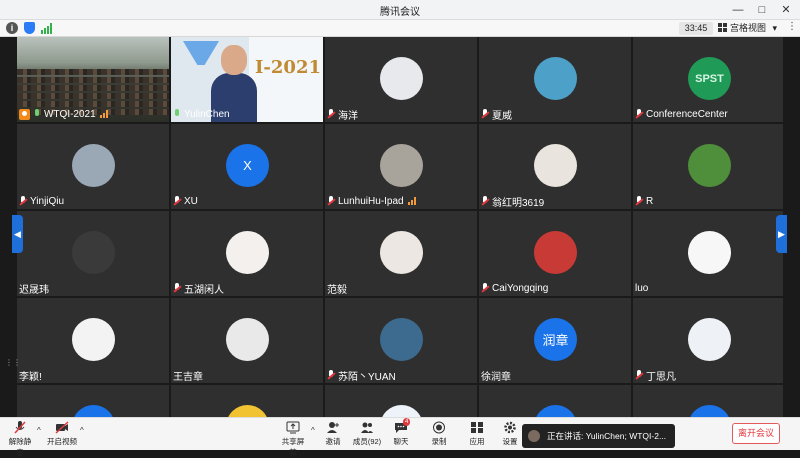 The height and width of the screenshot is (458, 800). I want to click on participant-tile: 五湖闲人, so click(247, 253).